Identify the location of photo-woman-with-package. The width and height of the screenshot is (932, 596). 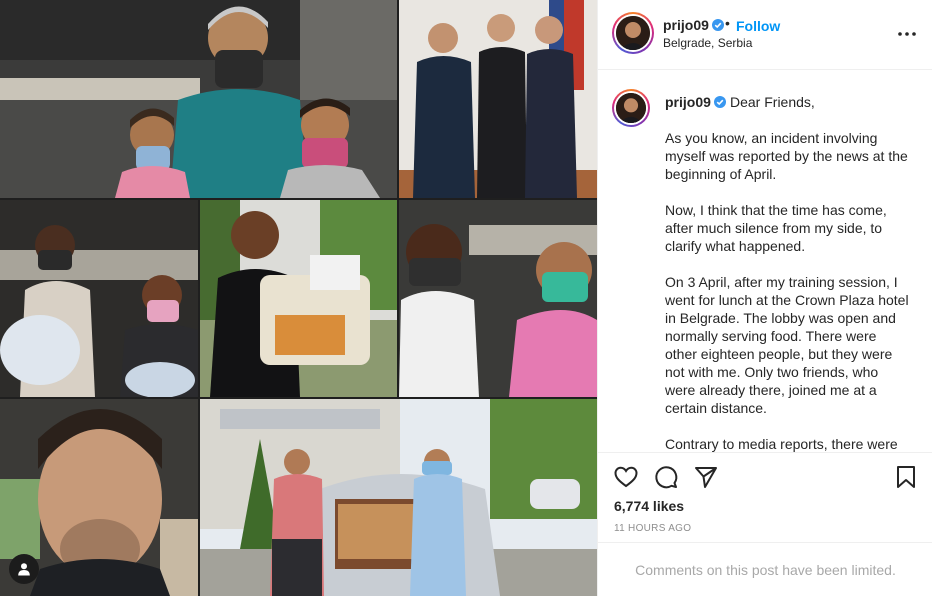
(298, 298).